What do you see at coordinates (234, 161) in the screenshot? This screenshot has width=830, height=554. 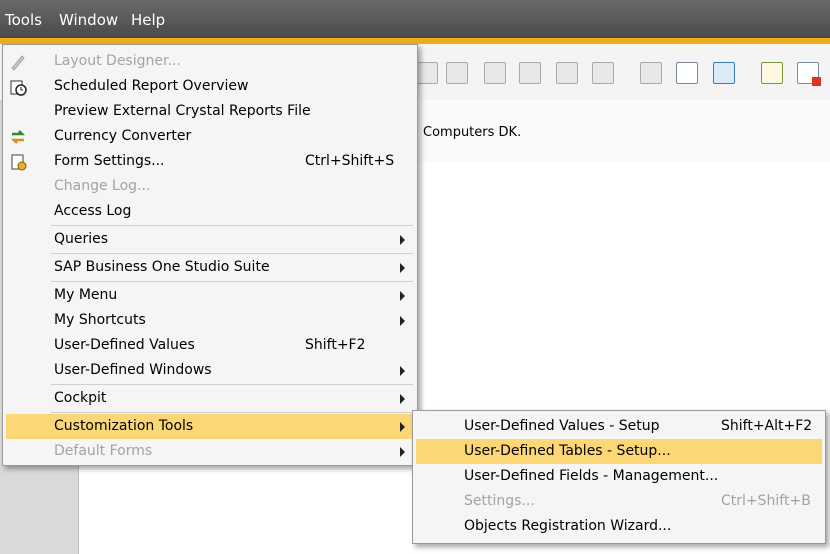 I see `menu-item-form-settings: Form Settings... Ctrl+Shift+S` at bounding box center [234, 161].